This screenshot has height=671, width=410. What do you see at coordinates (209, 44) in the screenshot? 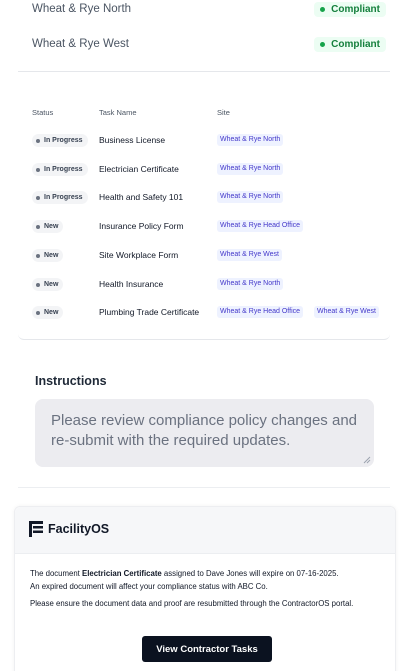
I see `site-row: Wheat & Rye West Compliant` at bounding box center [209, 44].